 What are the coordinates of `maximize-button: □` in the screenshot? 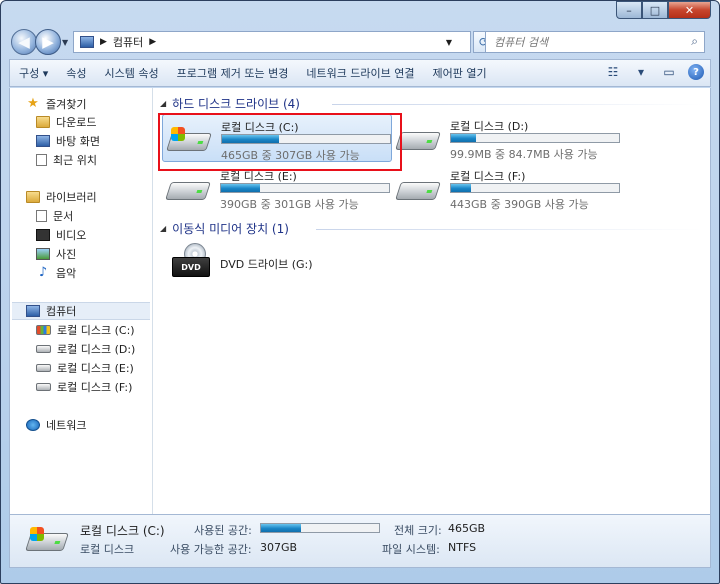 It's located at (655, 10).